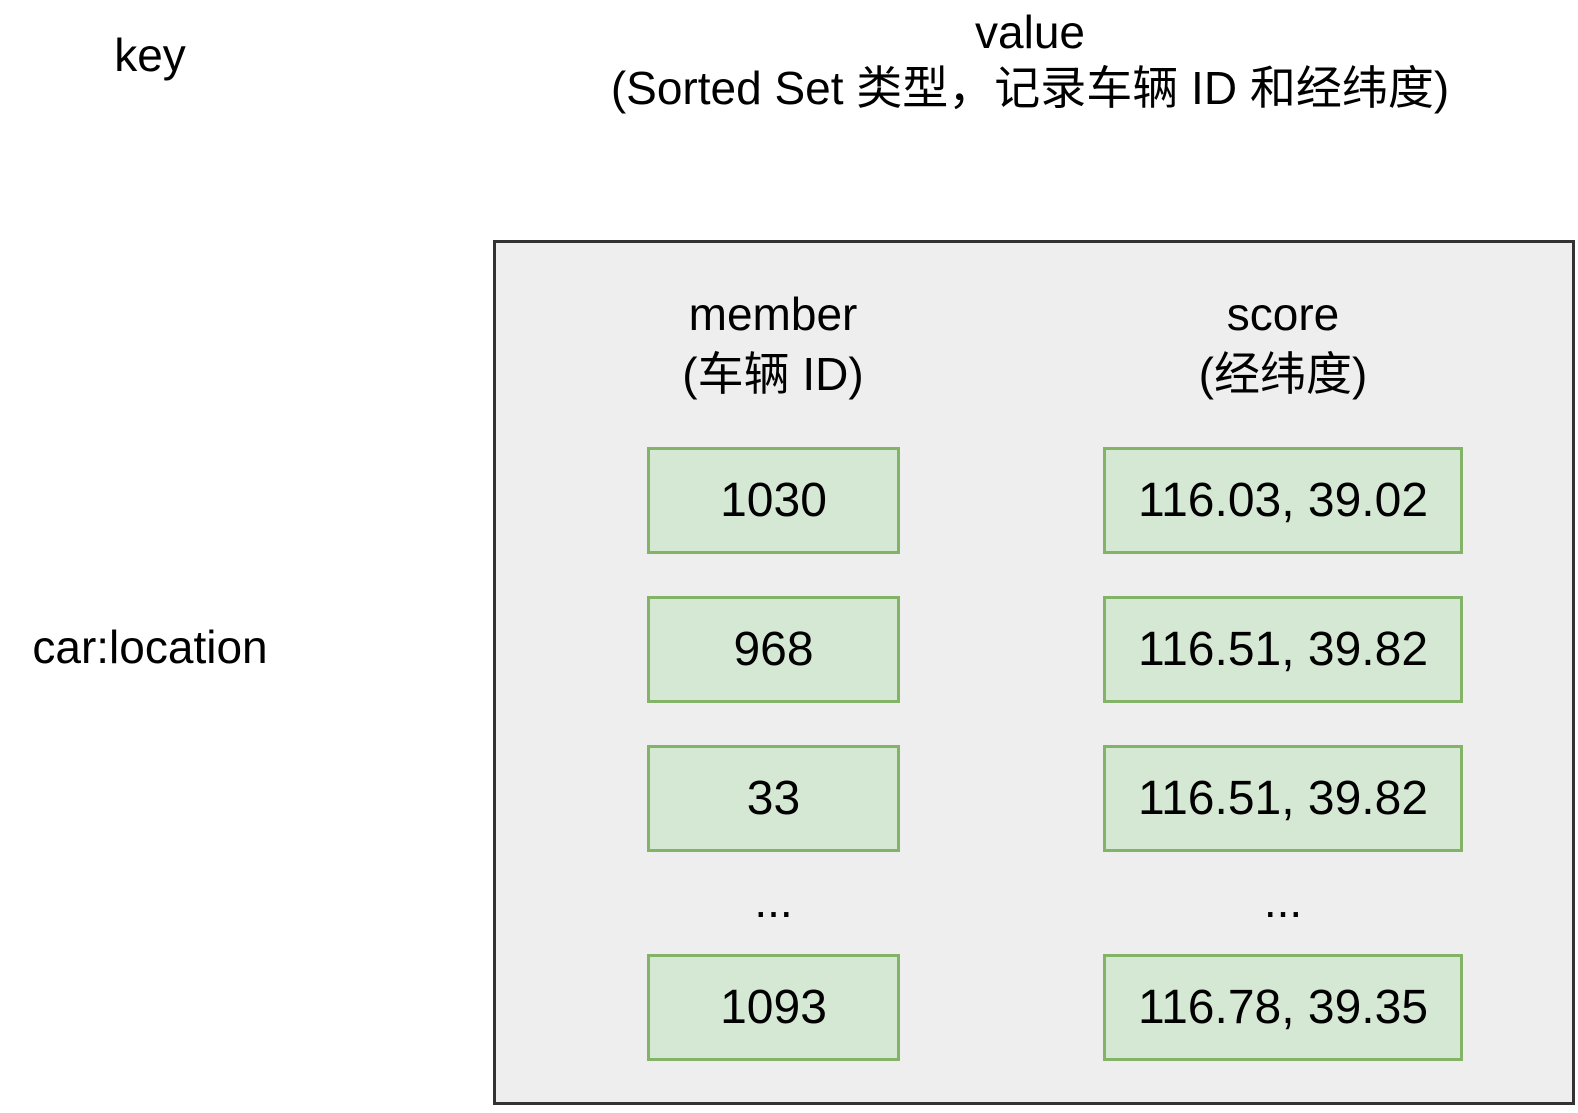 The height and width of the screenshot is (1113, 1578). I want to click on member-cell: 1030, so click(773, 500).